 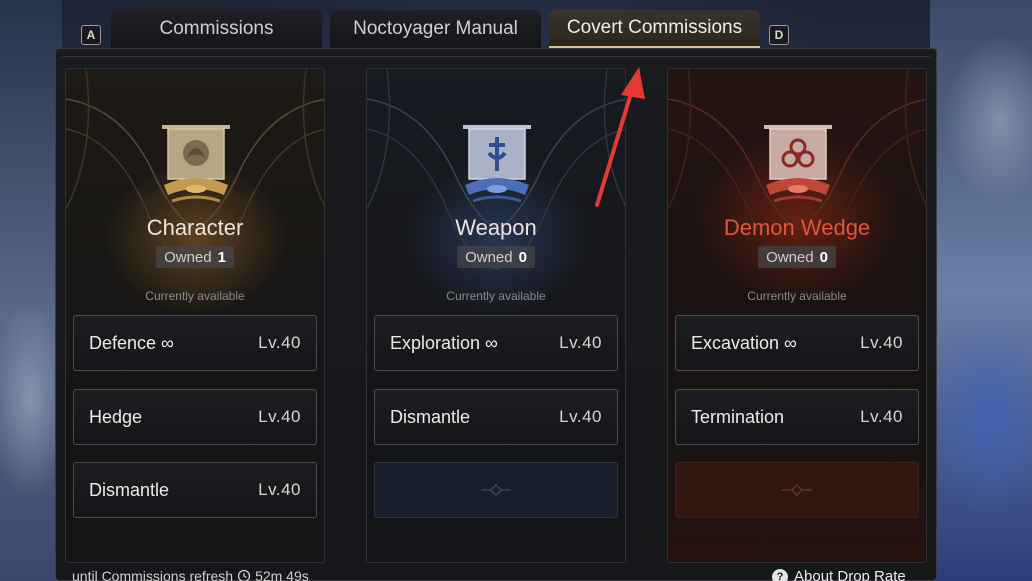 What do you see at coordinates (31, 290) in the screenshot?
I see `background-left` at bounding box center [31, 290].